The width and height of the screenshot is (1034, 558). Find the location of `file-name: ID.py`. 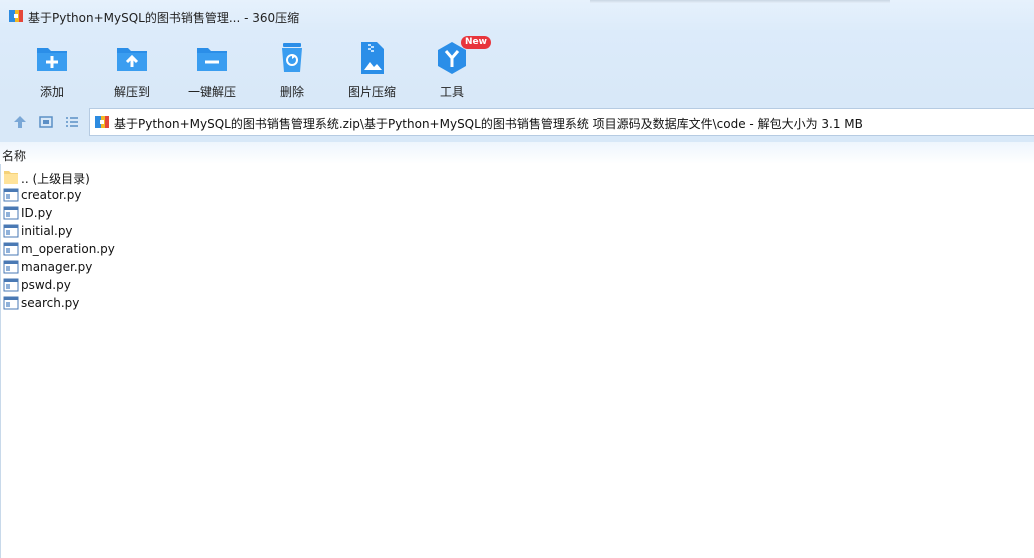

file-name: ID.py is located at coordinates (37, 213).